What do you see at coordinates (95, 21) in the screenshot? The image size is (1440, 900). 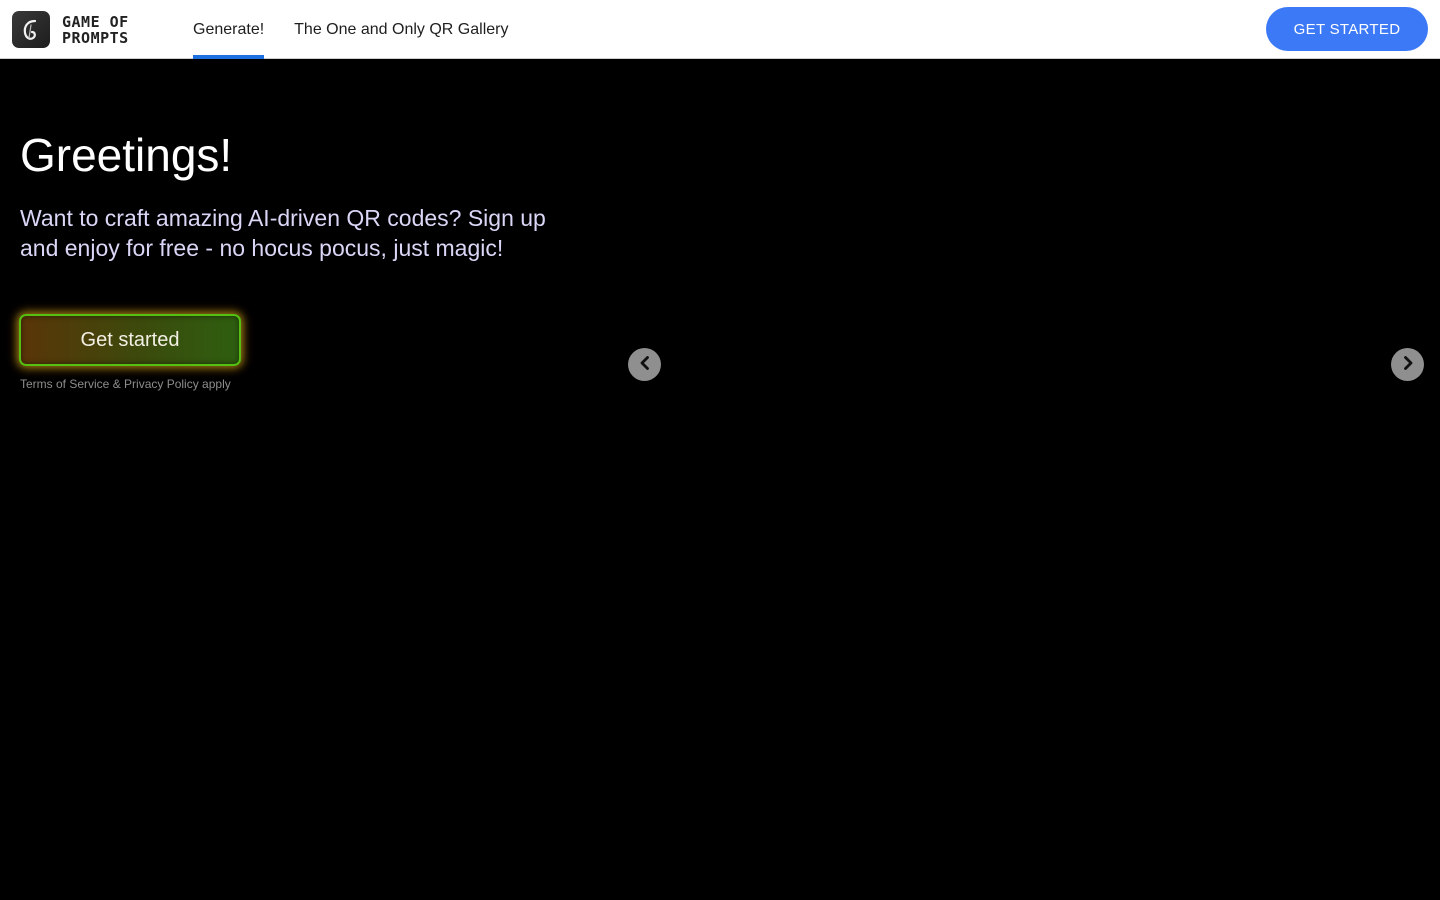 I see `logo-line-1: GAME OF` at bounding box center [95, 21].